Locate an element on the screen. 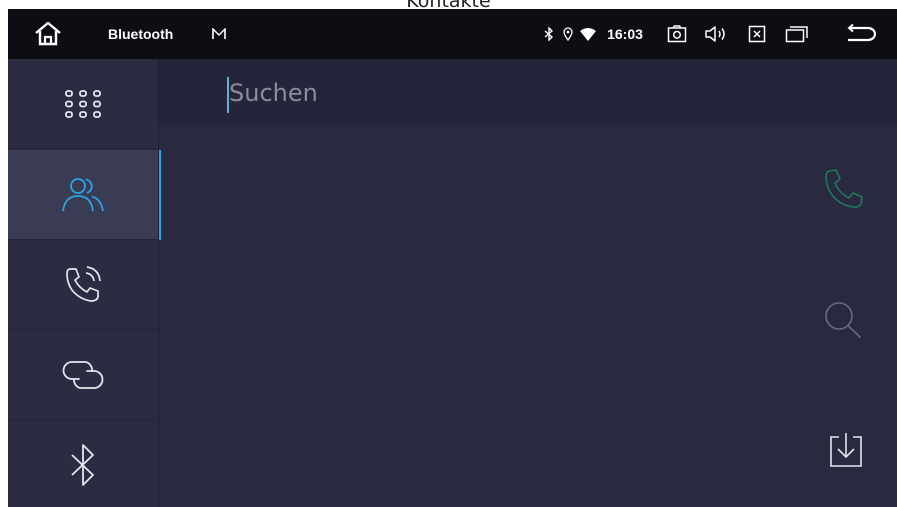 The width and height of the screenshot is (897, 507). contacts-icon is located at coordinates (83, 194).